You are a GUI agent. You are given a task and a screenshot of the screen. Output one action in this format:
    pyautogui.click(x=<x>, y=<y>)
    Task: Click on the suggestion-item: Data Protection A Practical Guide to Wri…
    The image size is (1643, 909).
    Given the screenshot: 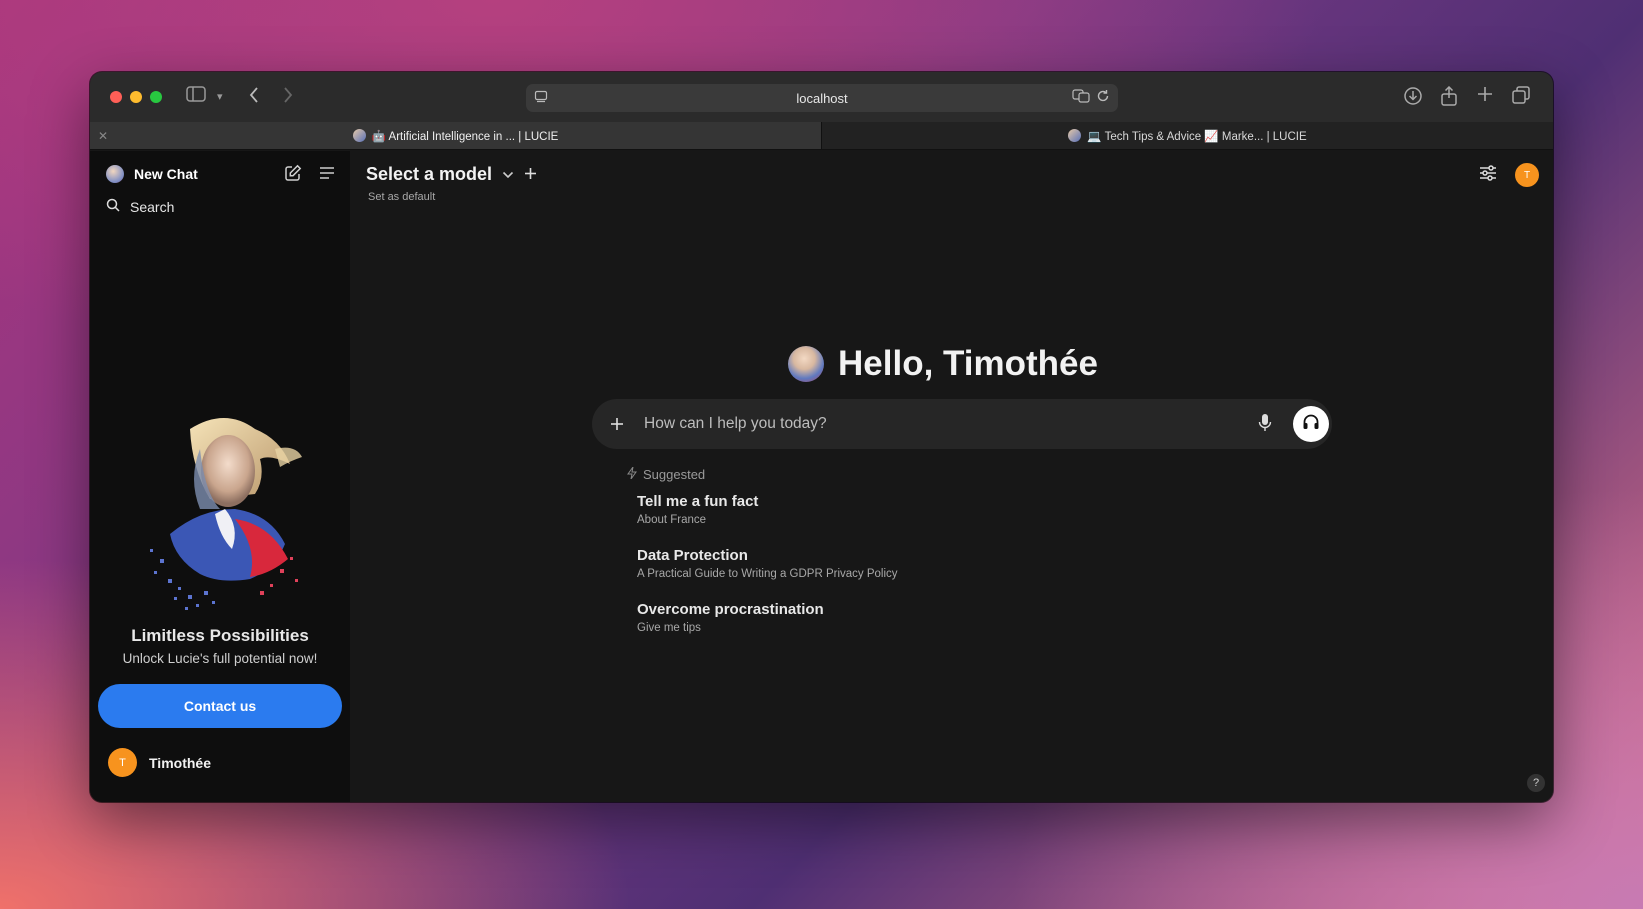 What is the action you would take?
    pyautogui.click(x=767, y=563)
    